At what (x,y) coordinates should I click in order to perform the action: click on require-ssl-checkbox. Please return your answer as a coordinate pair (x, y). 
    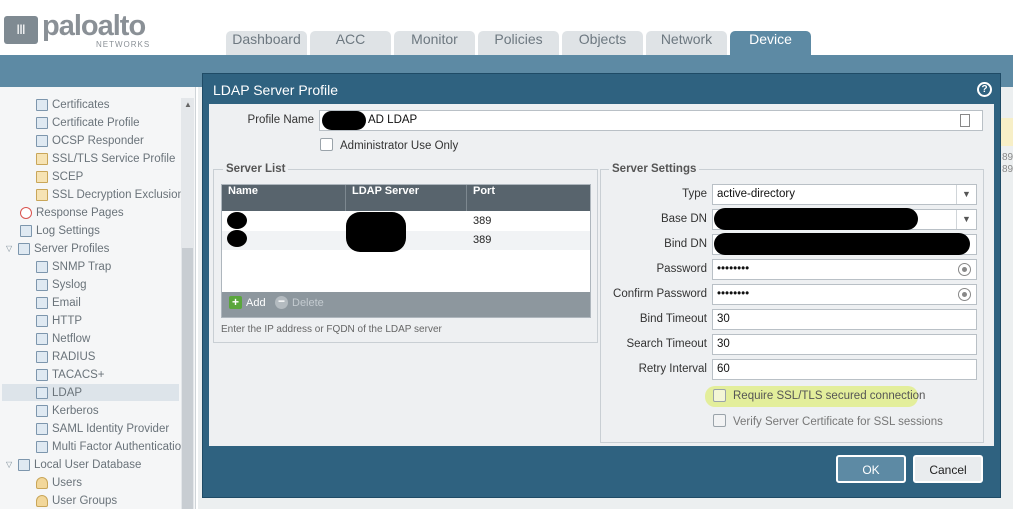
    Looking at the image, I should click on (719, 395).